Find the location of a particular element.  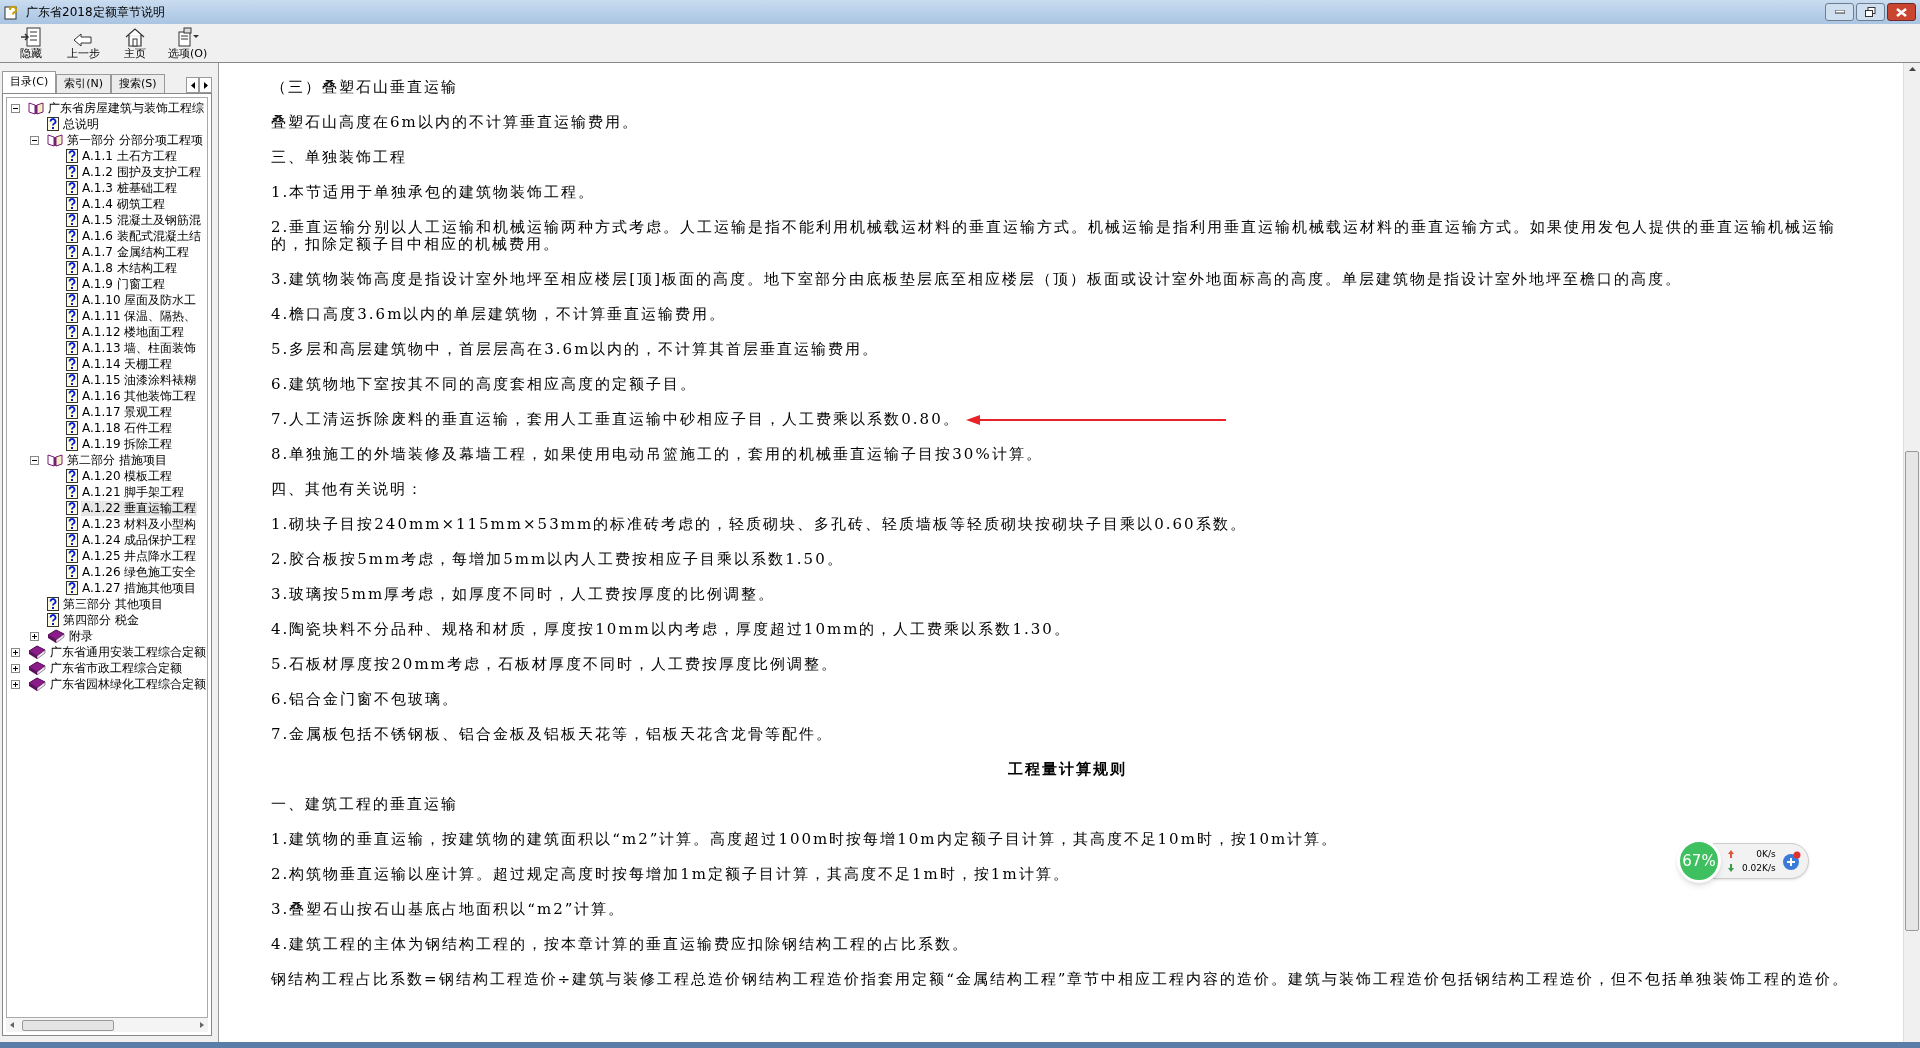

tree-item: 第三部分 其他项目 is located at coordinates (113, 604).